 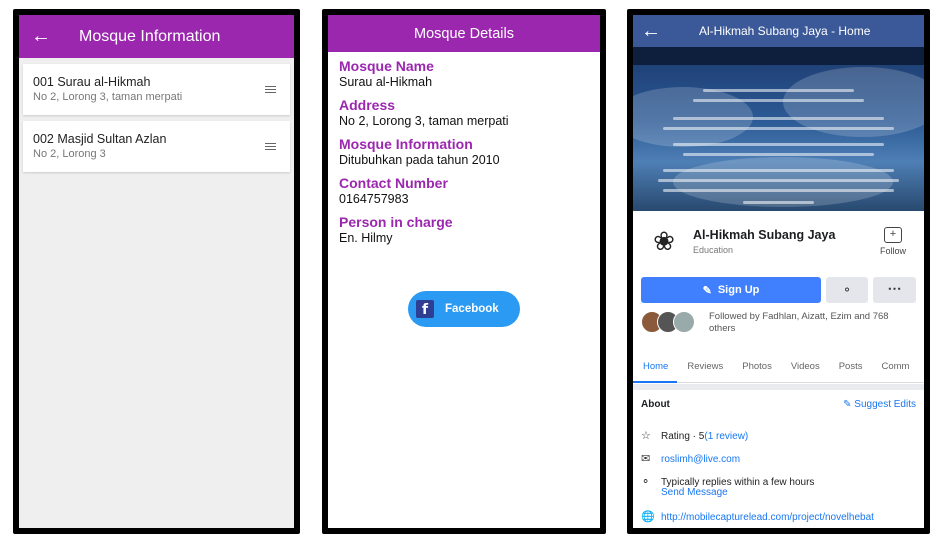 I want to click on page-title: Mosque Details, so click(x=464, y=33).